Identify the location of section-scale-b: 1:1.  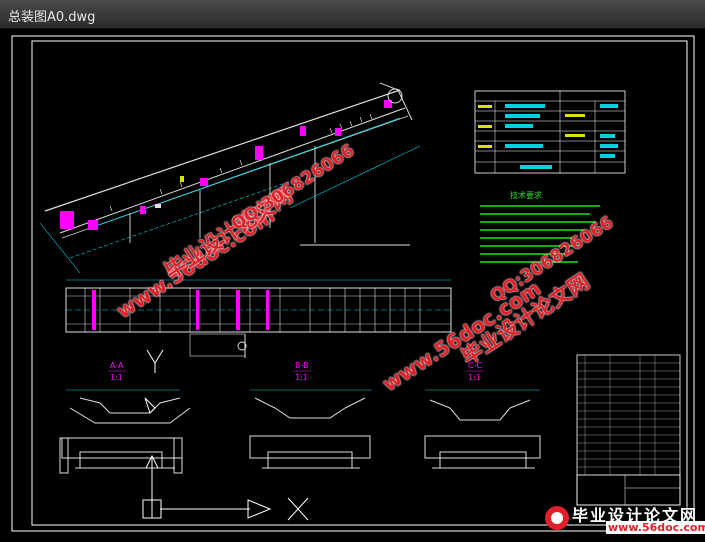
(301, 377).